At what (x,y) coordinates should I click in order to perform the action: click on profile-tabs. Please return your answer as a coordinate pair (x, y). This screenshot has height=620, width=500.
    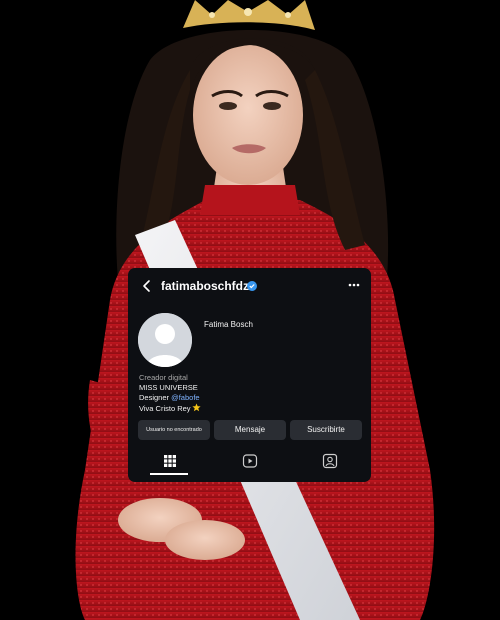
    Looking at the image, I should click on (249, 466).